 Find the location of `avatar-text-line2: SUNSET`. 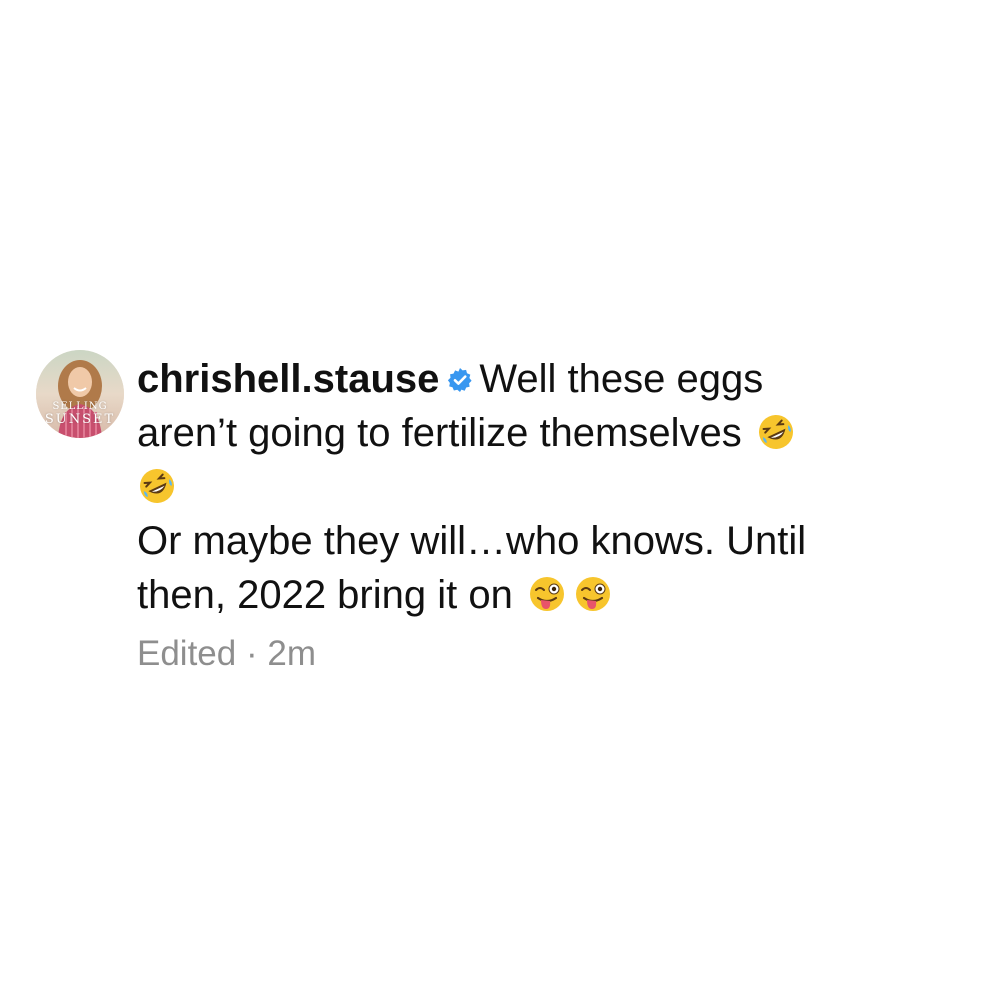

avatar-text-line2: SUNSET is located at coordinates (80, 419).